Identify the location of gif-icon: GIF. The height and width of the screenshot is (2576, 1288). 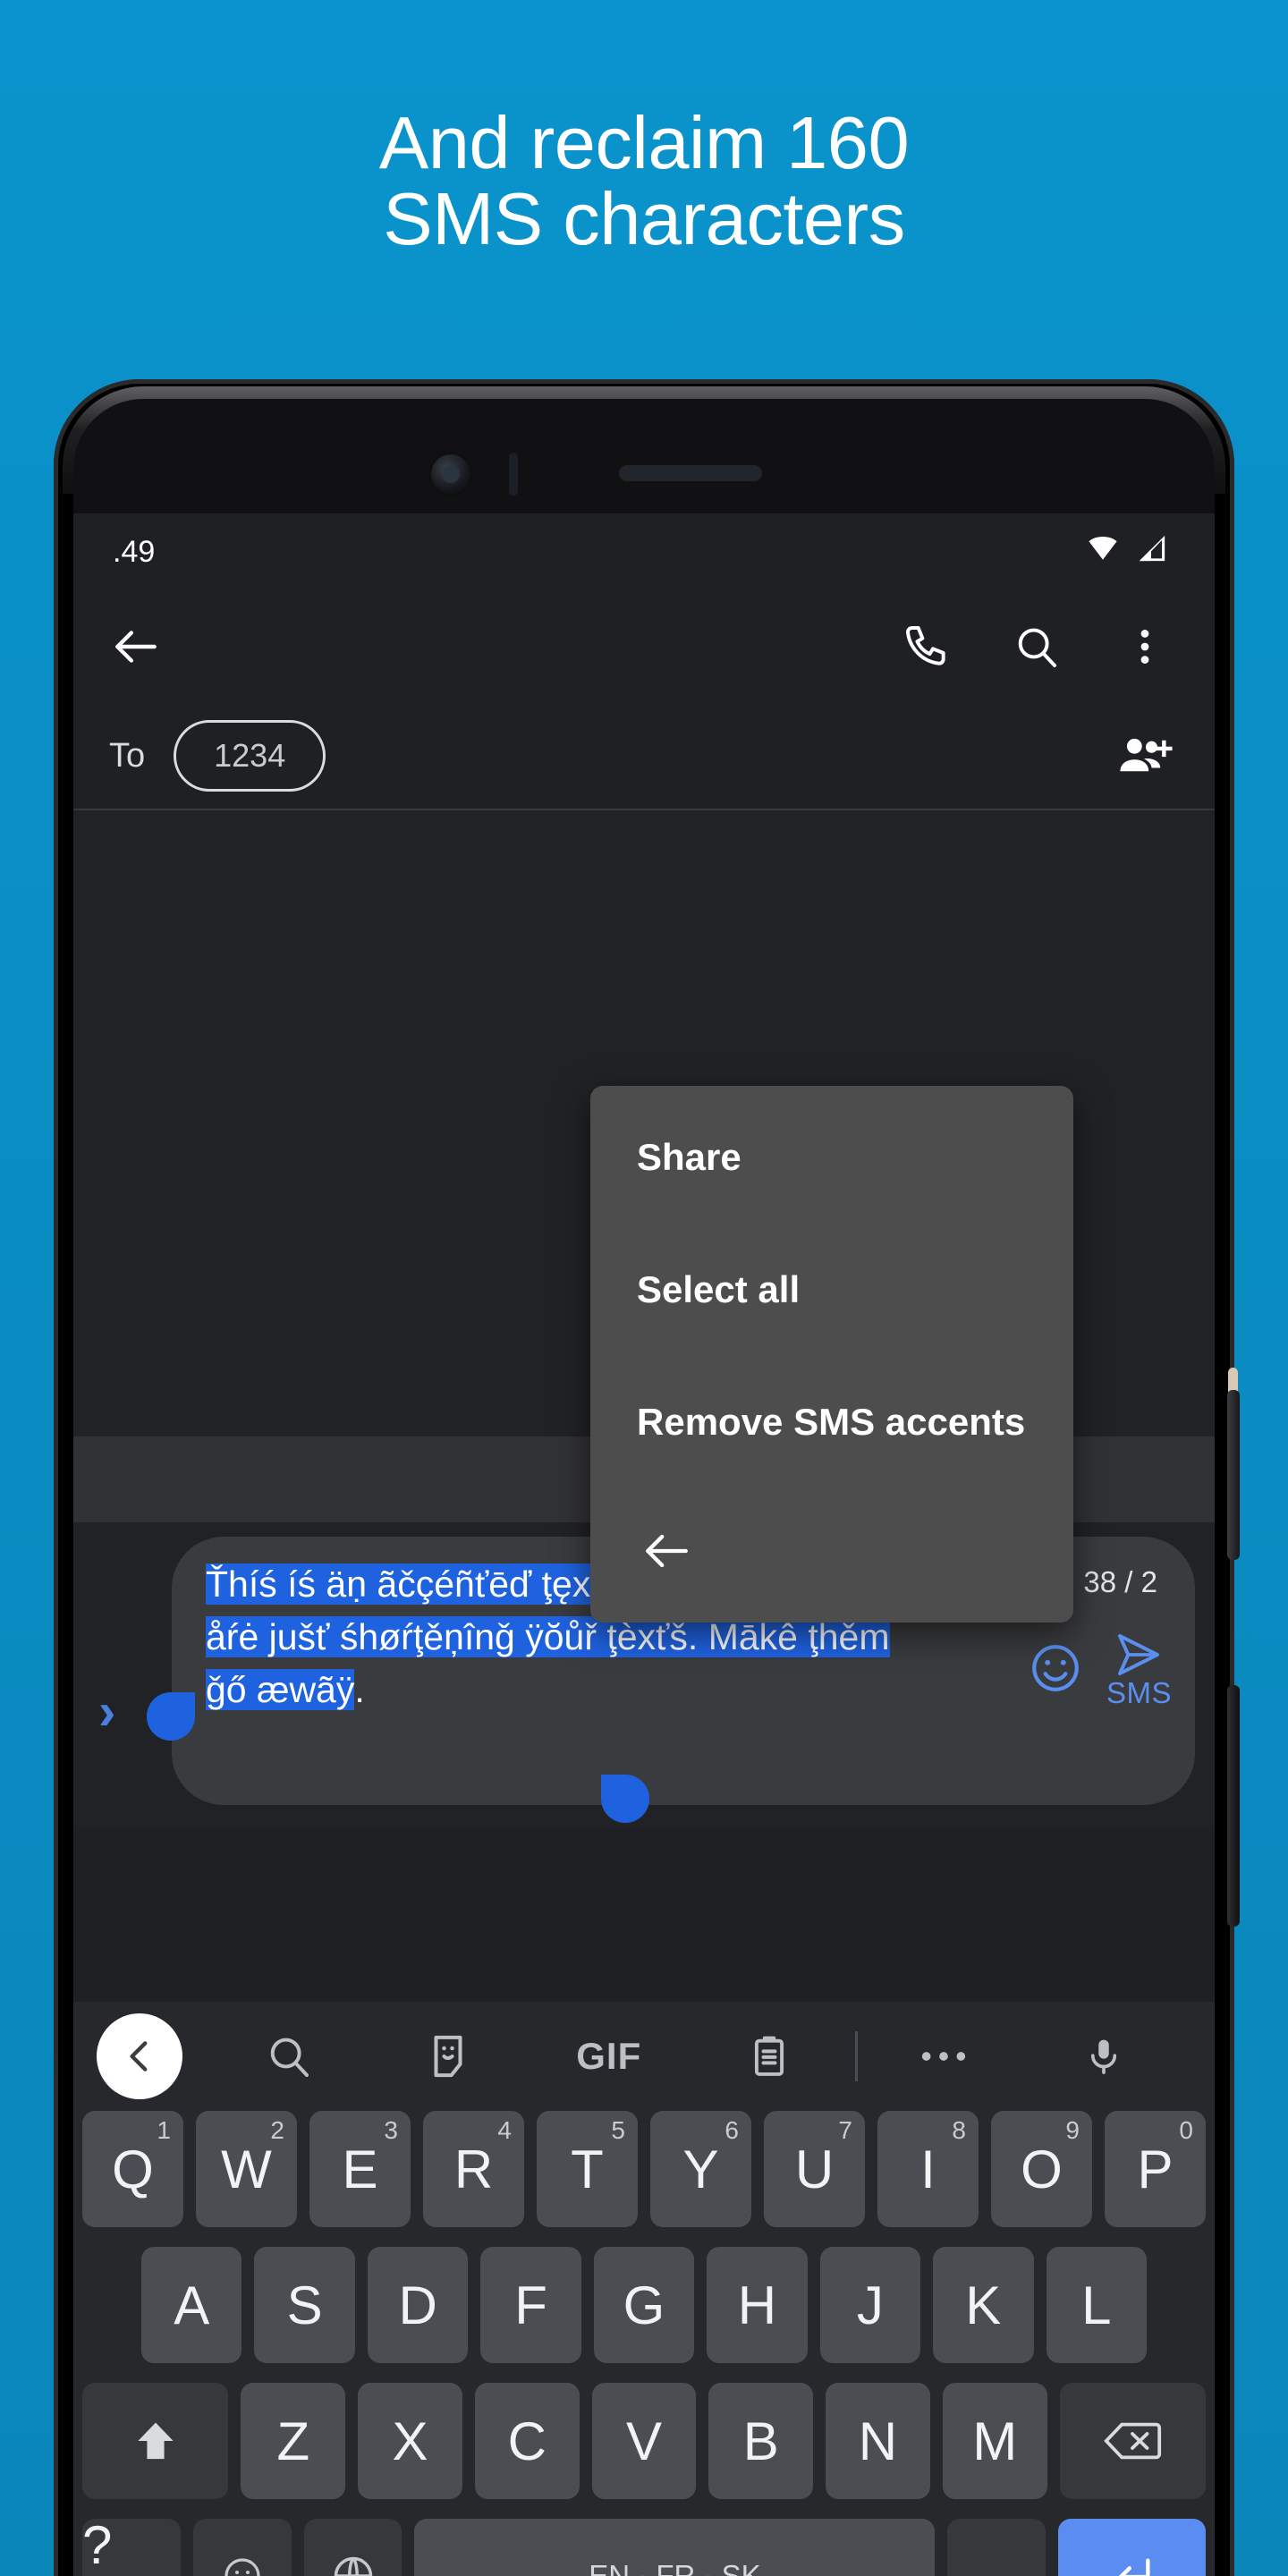
(609, 2056).